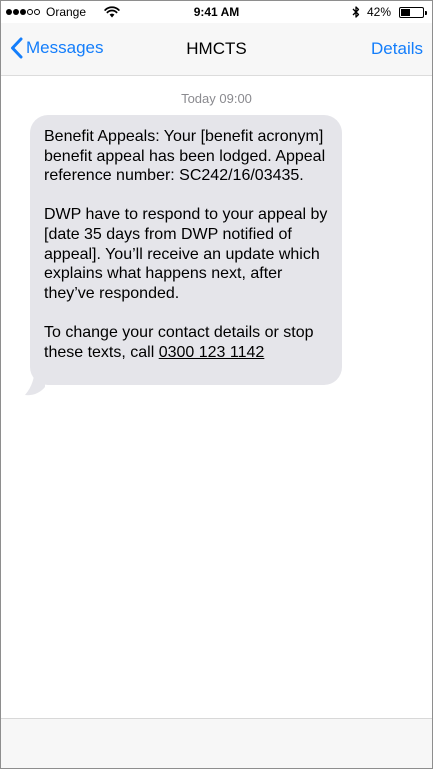 This screenshot has width=433, height=769. I want to click on status-right: 42%, so click(389, 12).